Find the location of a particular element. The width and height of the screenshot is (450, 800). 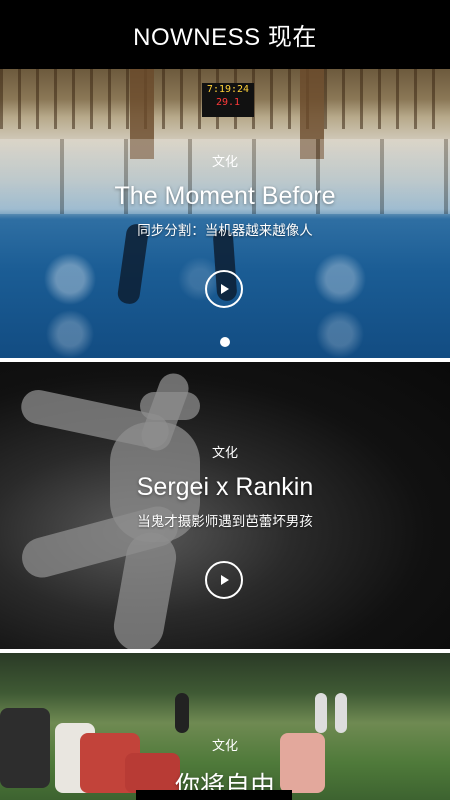

card-subtitle: 同步分割：当机器越来越像人 is located at coordinates (225, 231).